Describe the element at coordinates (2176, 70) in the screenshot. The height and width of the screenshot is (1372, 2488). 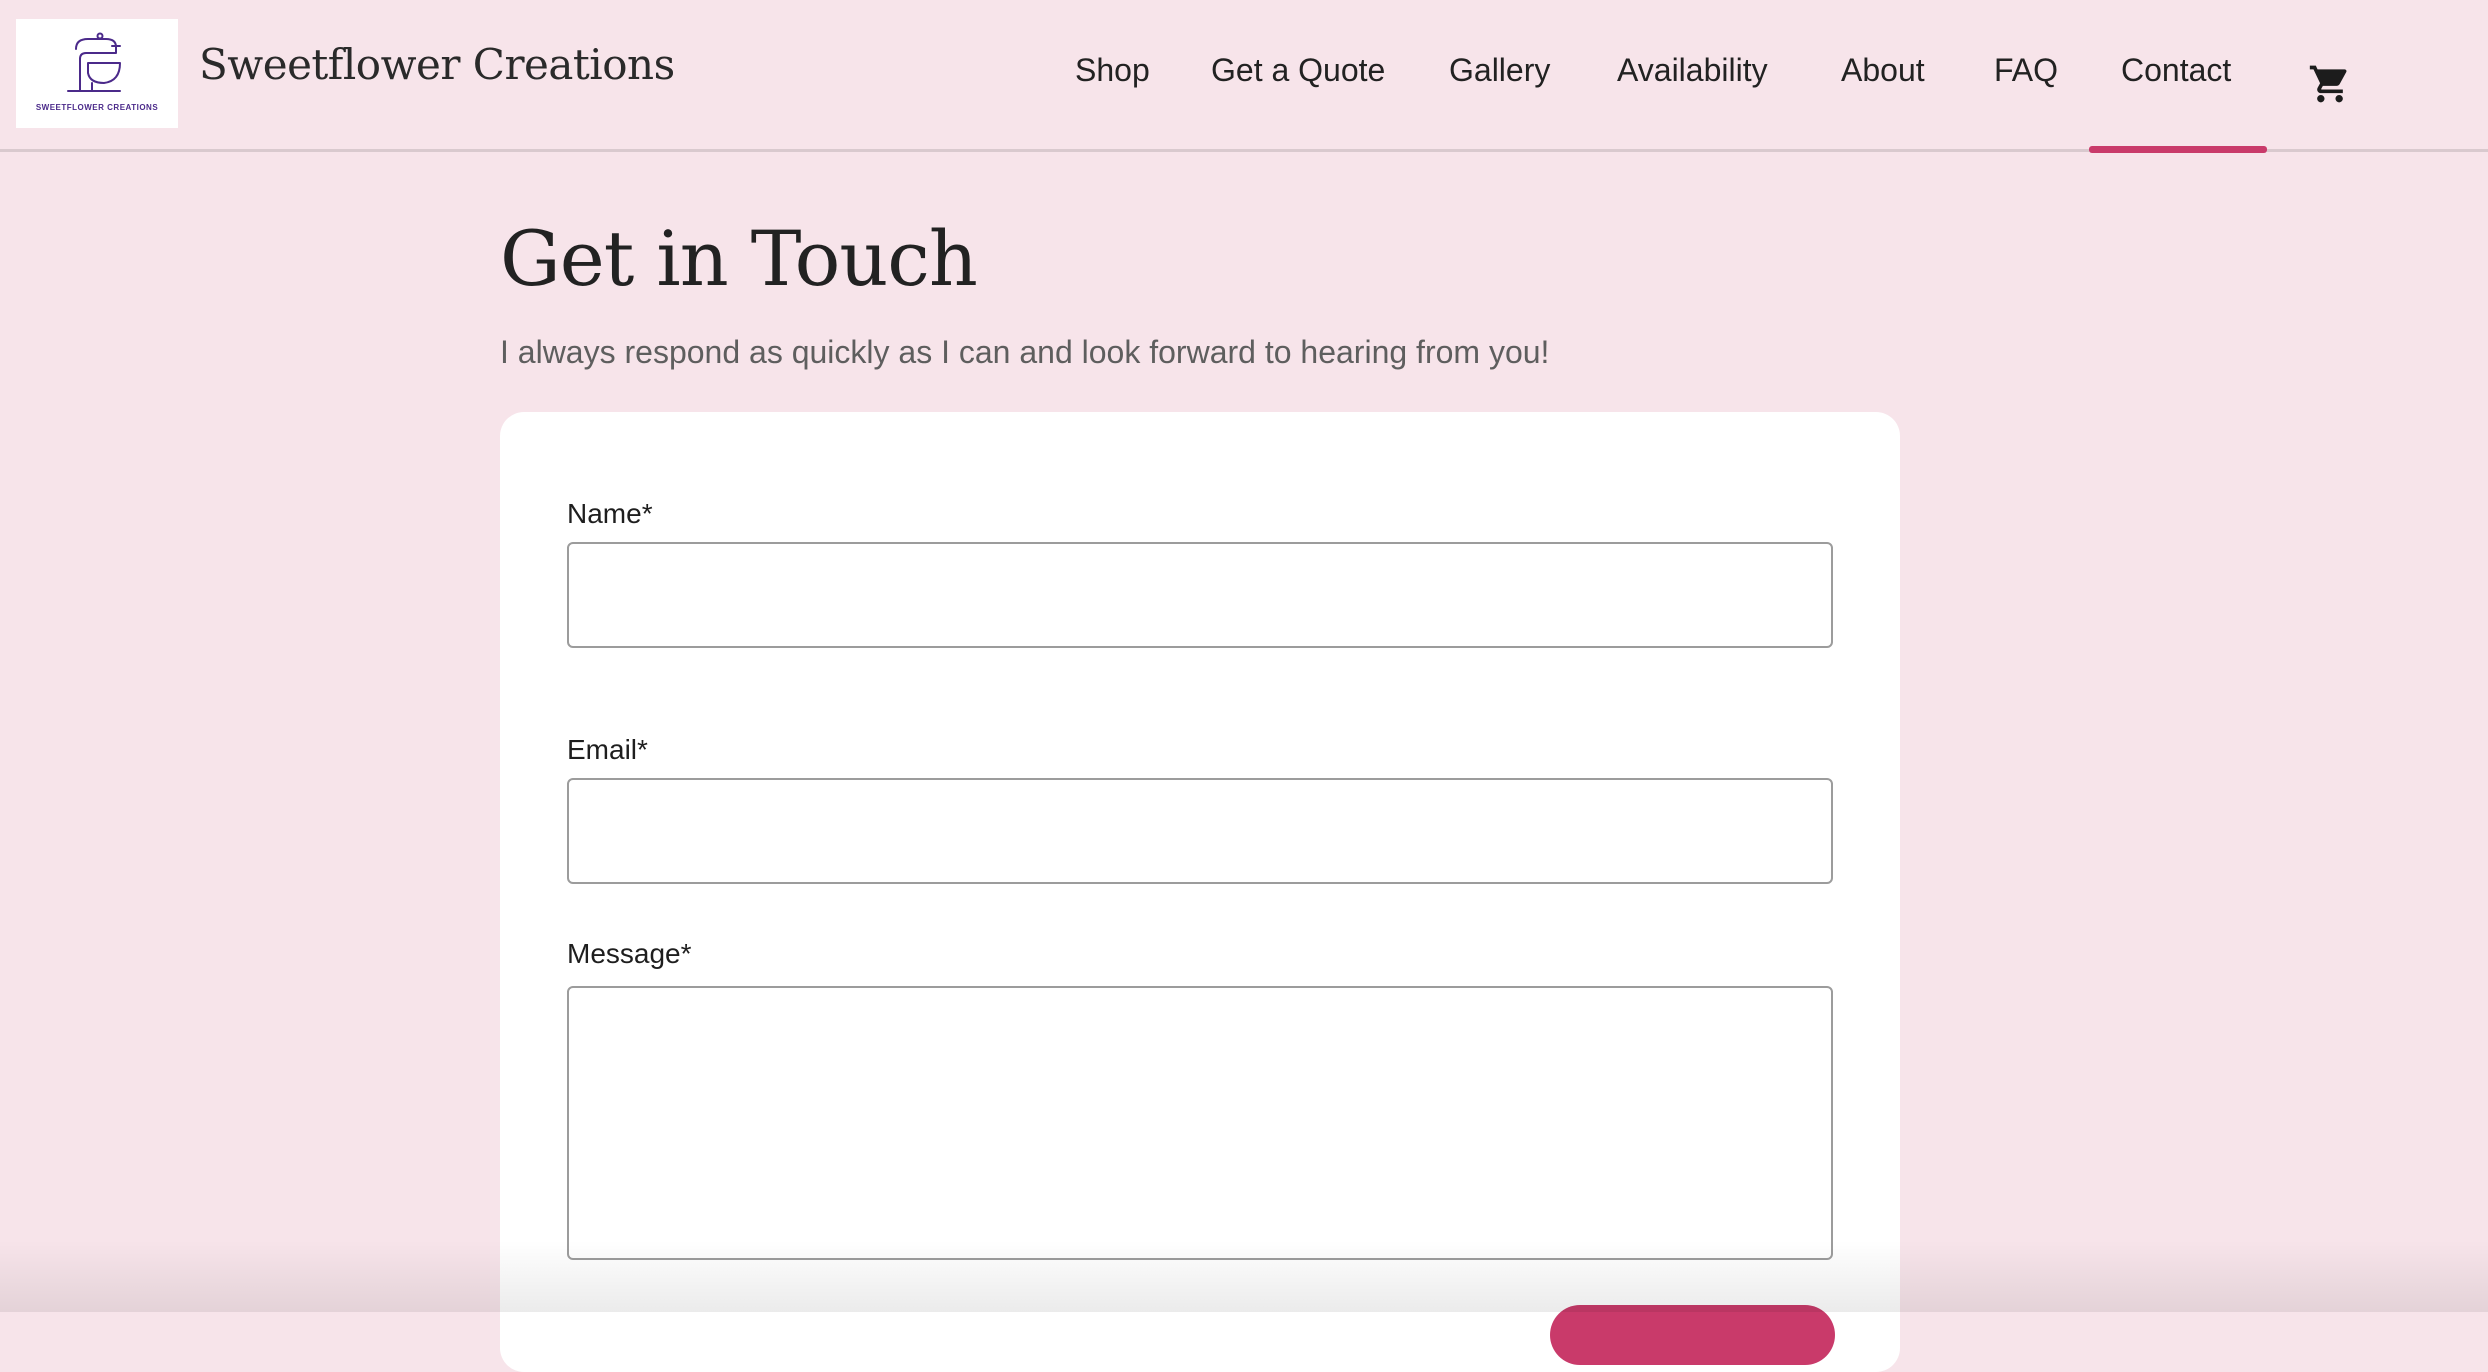
I see `nav-item-contact: Contact` at that location.